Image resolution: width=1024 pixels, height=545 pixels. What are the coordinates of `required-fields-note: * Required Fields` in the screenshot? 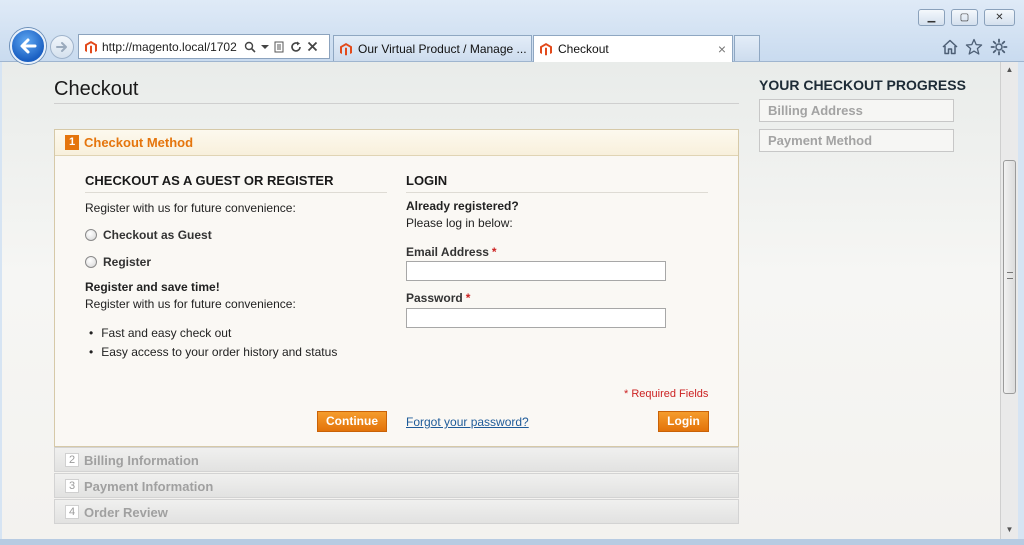 It's located at (666, 394).